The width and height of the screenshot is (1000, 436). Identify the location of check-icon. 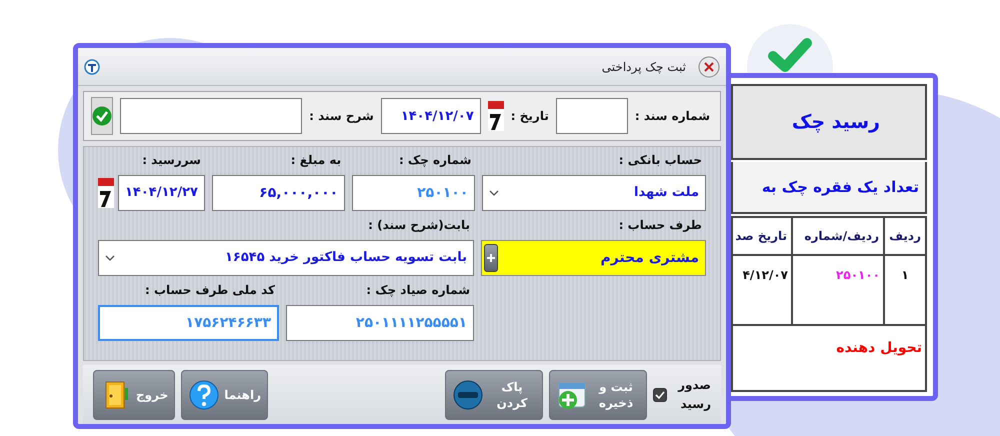
(102, 116).